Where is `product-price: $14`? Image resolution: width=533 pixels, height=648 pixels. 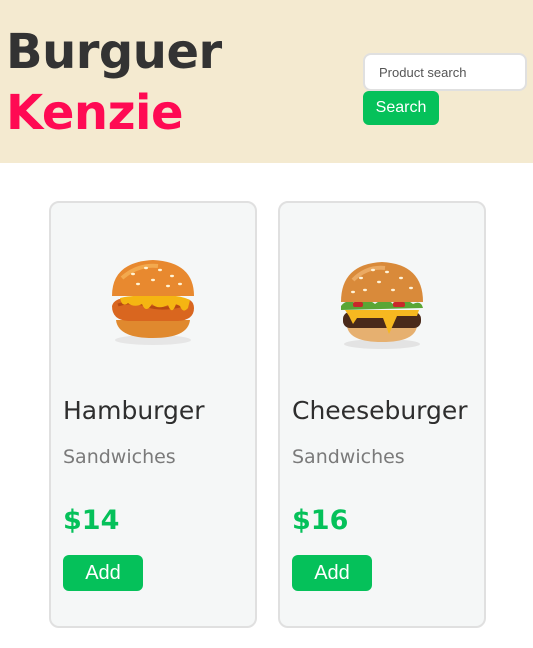
product-price: $14 is located at coordinates (91, 520).